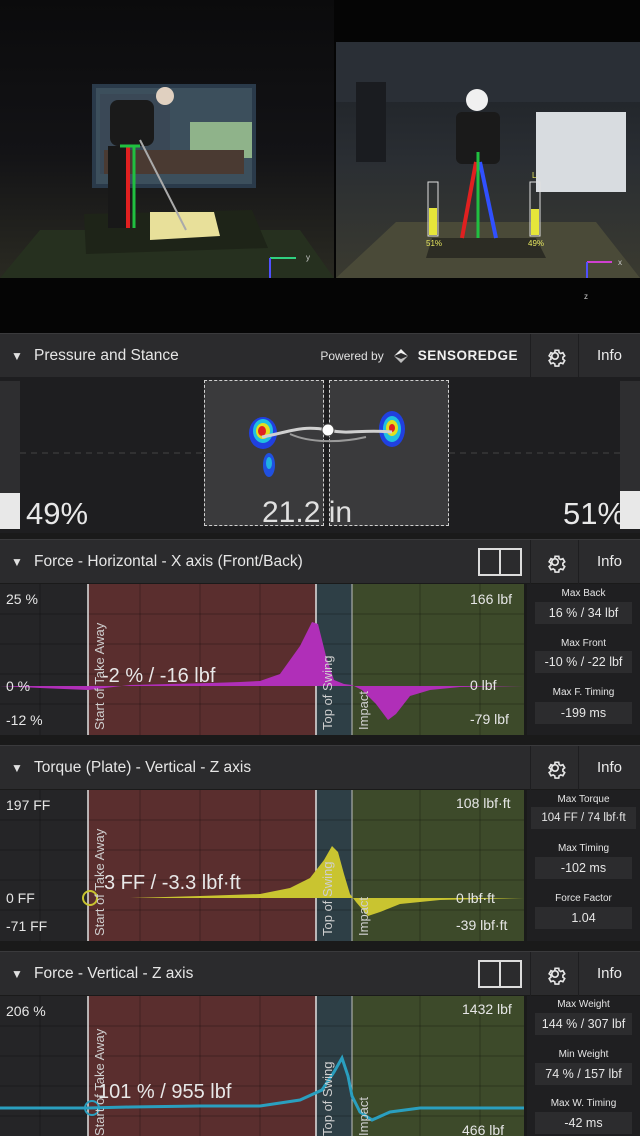  I want to click on right-pressure-percent: 51%, so click(594, 513).